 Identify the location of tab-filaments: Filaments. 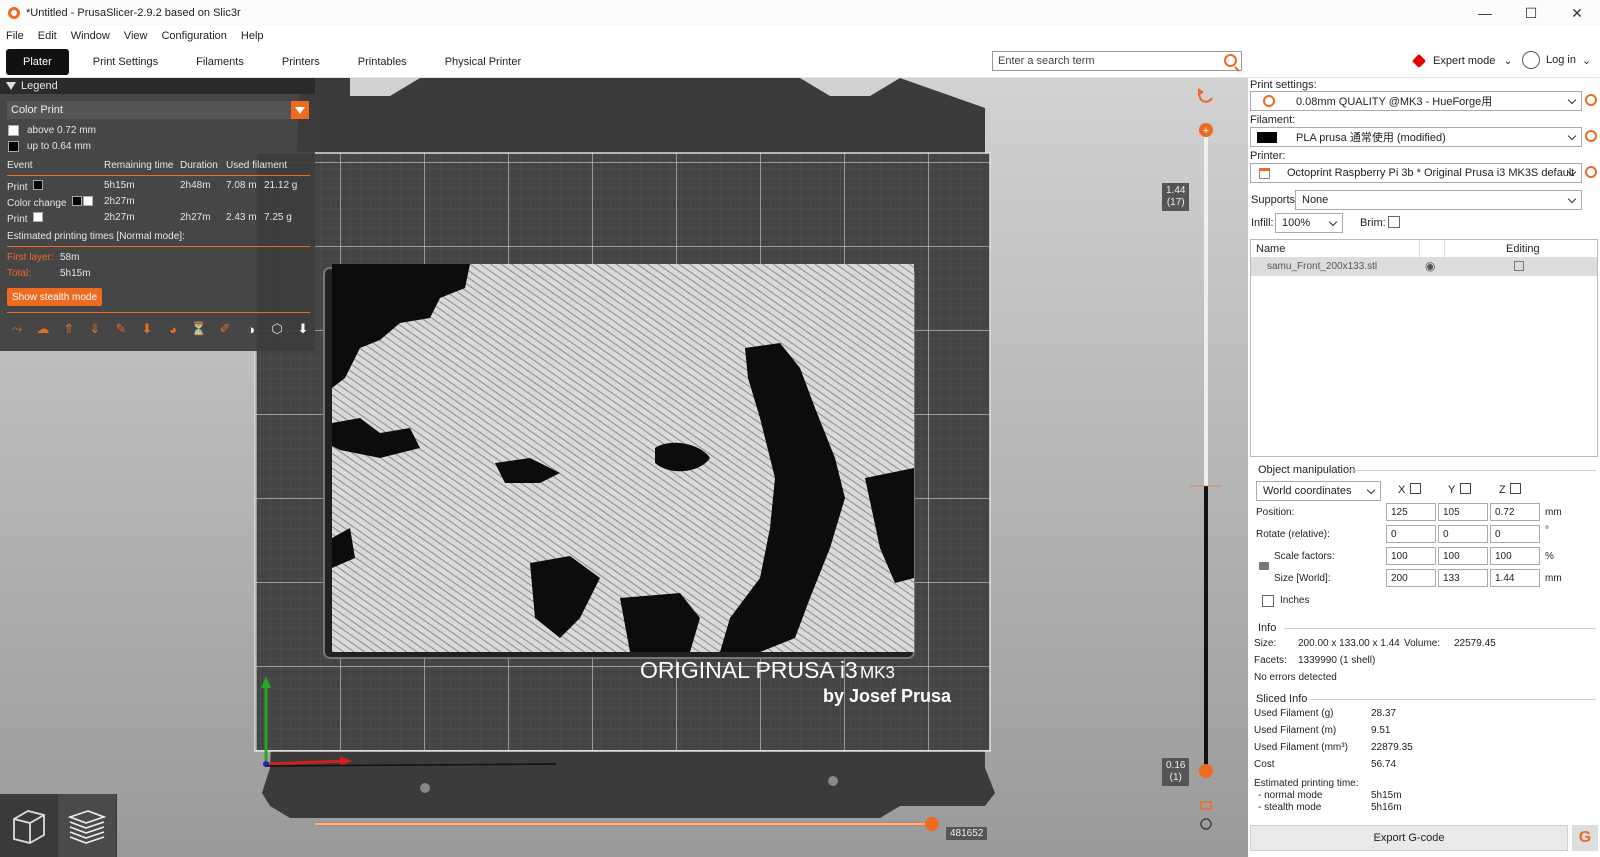
(220, 62).